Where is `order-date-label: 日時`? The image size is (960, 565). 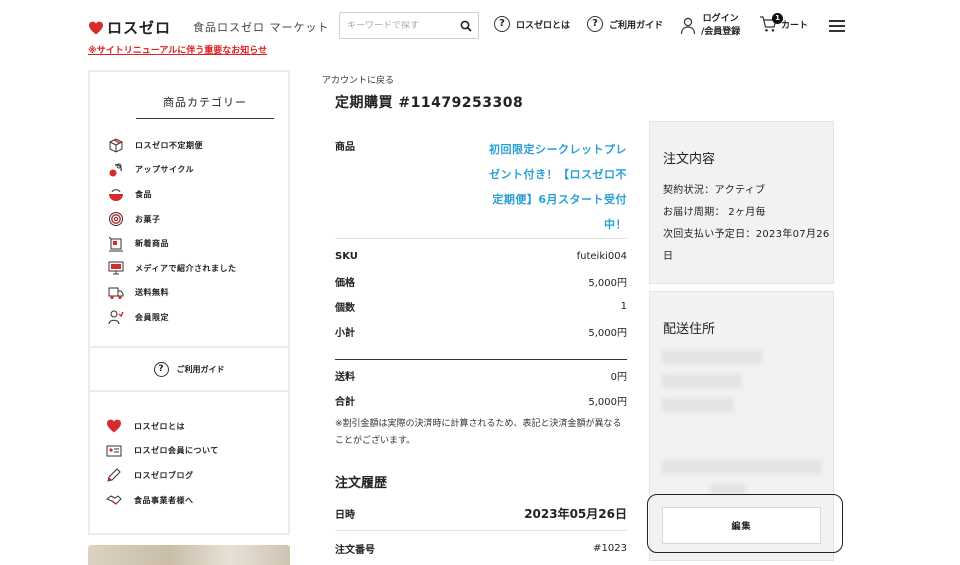
order-date-label: 日時 is located at coordinates (345, 515).